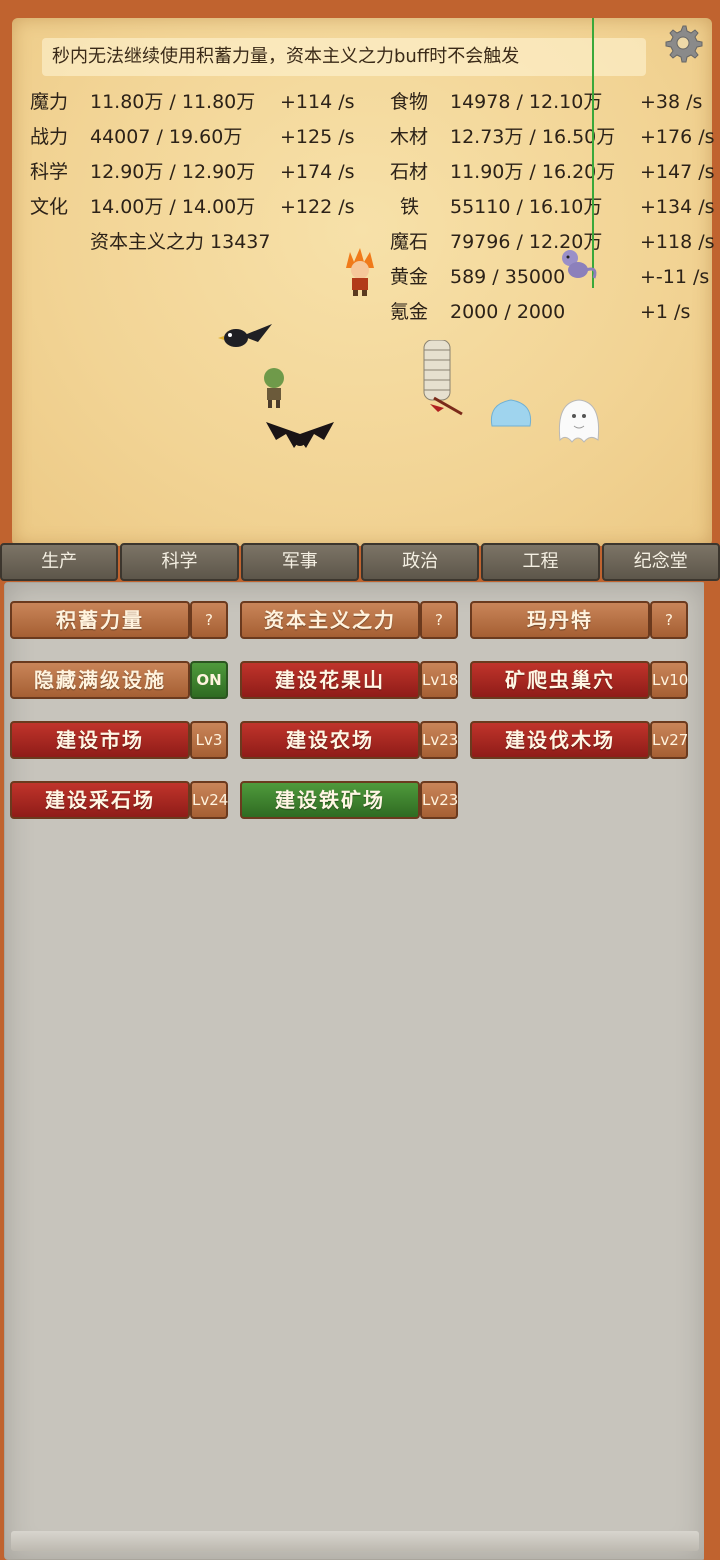  What do you see at coordinates (166, 137) in the screenshot?
I see `stat-amount-military: 44007 / 19.60万` at bounding box center [166, 137].